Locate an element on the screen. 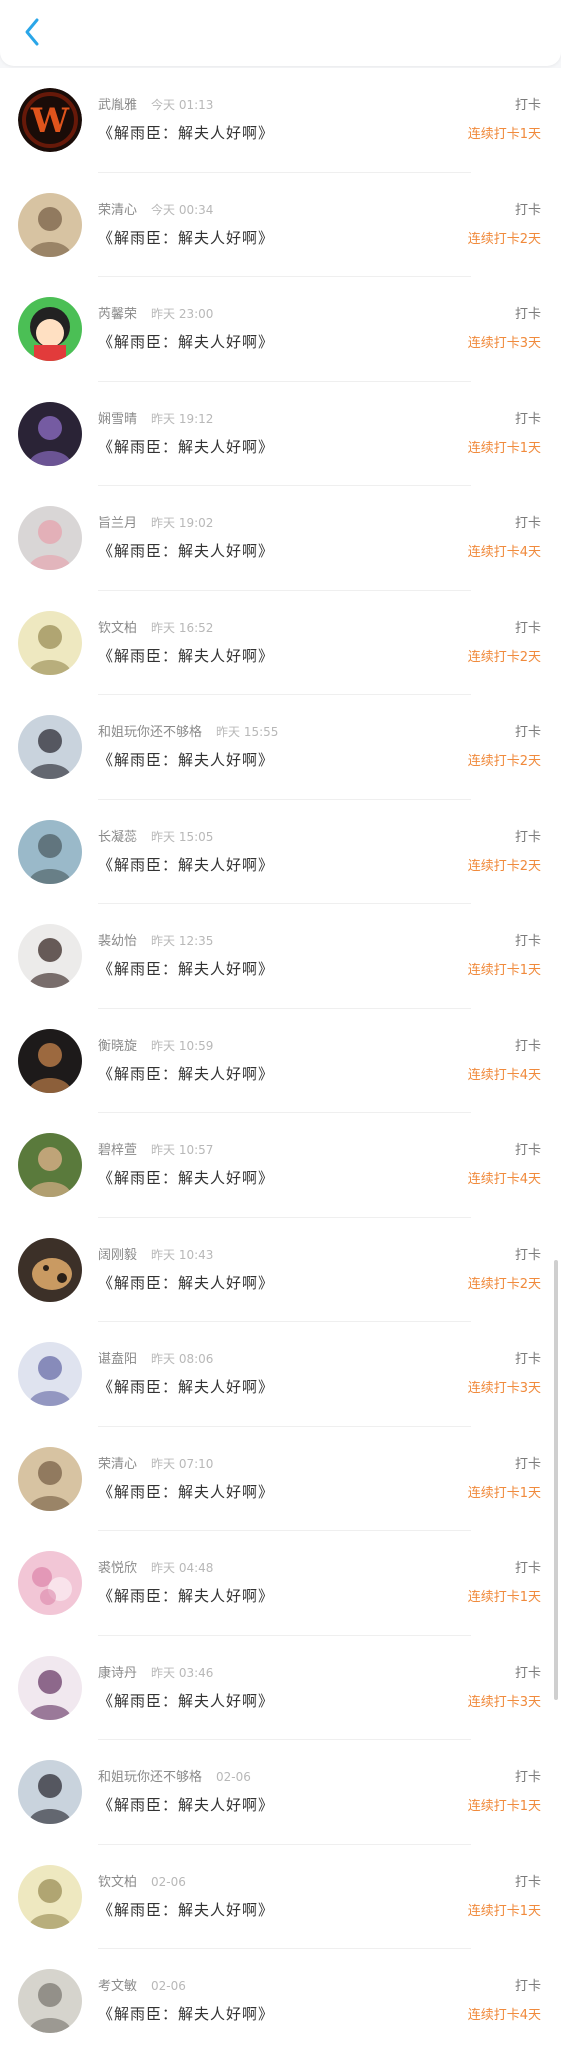 The width and height of the screenshot is (561, 2048). user-name: 裘悦欣 is located at coordinates (117, 1568).